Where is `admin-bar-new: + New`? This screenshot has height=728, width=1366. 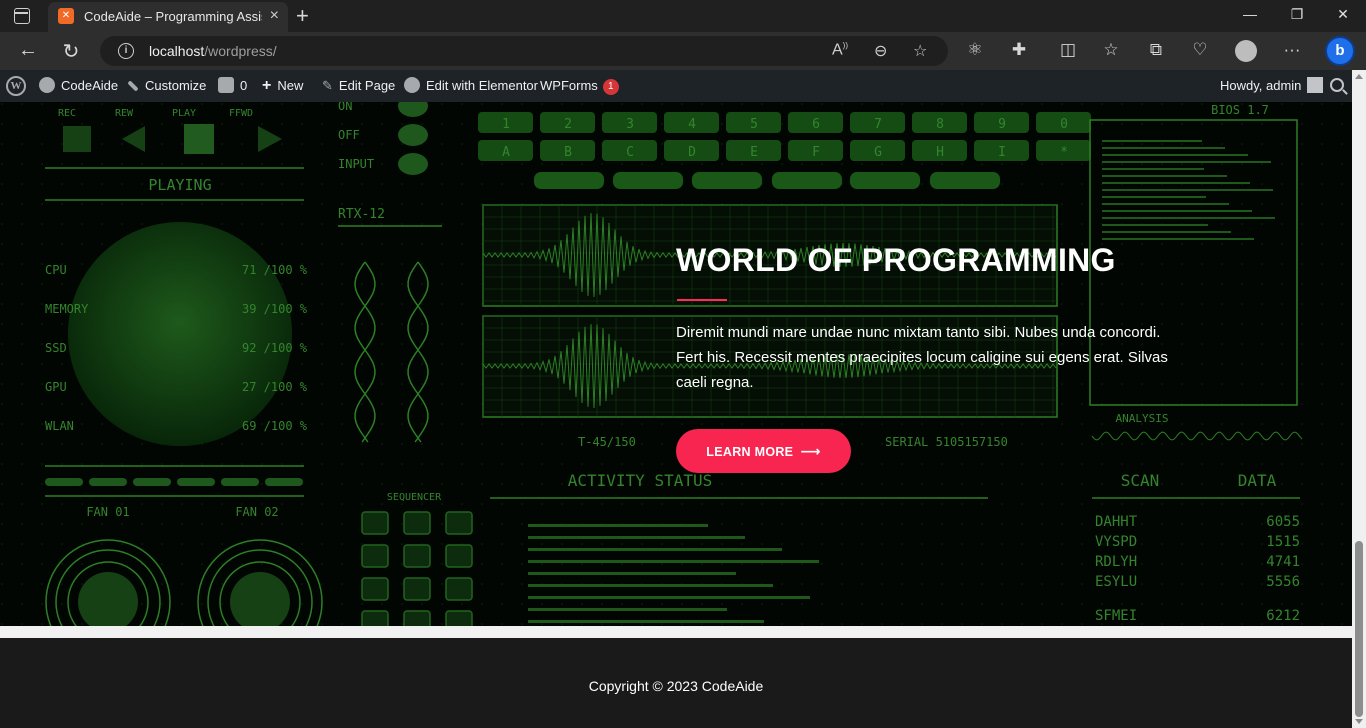
admin-bar-new: + New is located at coordinates (282, 86).